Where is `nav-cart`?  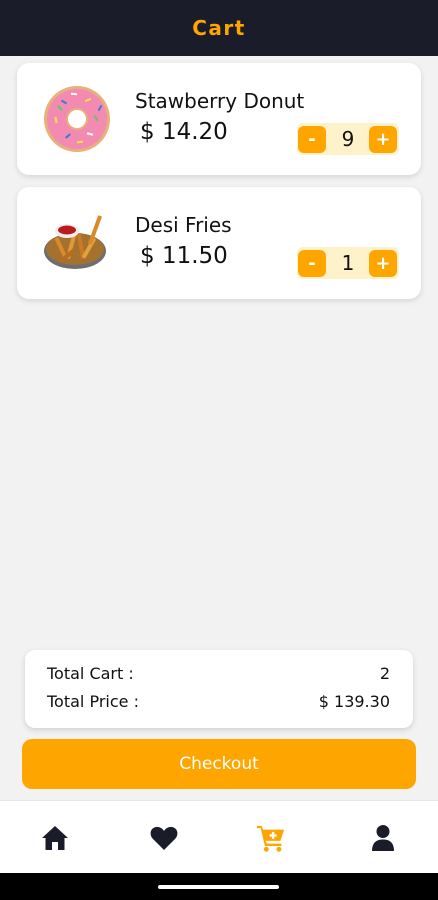 nav-cart is located at coordinates (271, 838).